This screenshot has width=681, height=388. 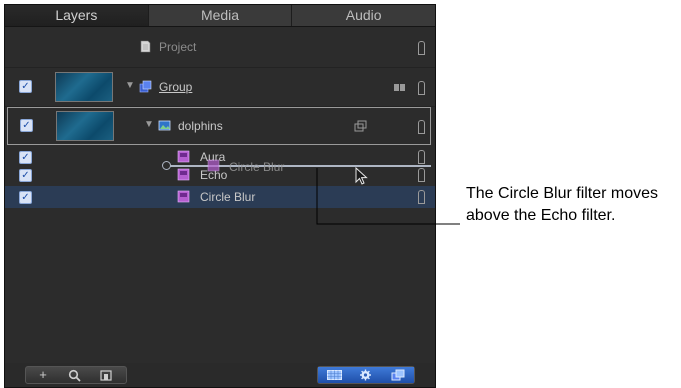 What do you see at coordinates (541, 215) in the screenshot?
I see `annotation-line-2: above the Echo filter.` at bounding box center [541, 215].